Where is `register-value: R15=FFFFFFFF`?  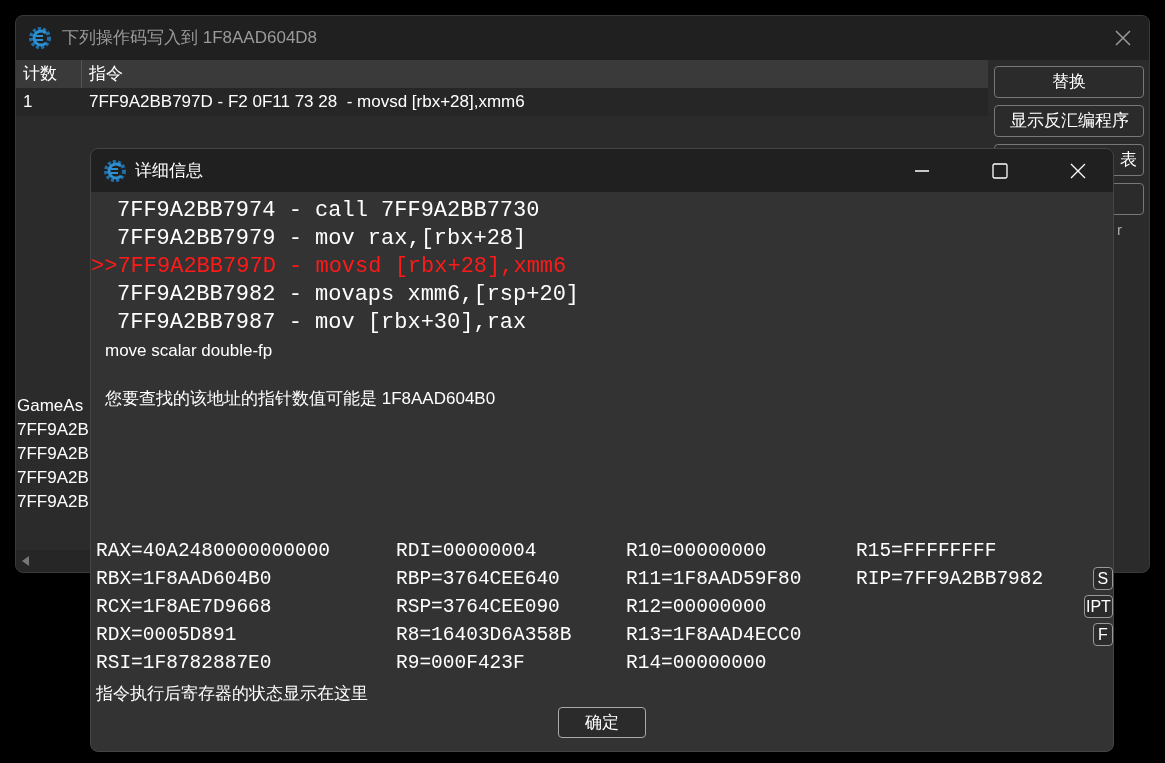 register-value: R15=FFFFFFFF is located at coordinates (926, 551).